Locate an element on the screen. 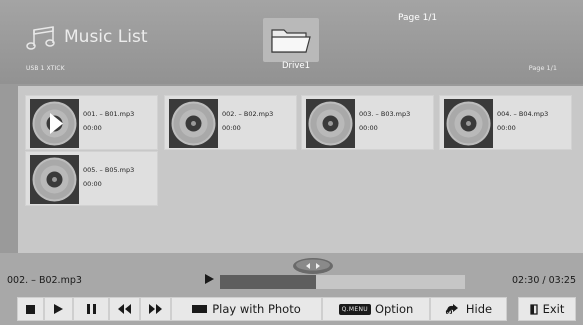 Image resolution: width=583 pixels, height=325 pixels. stop-button is located at coordinates (30, 309).